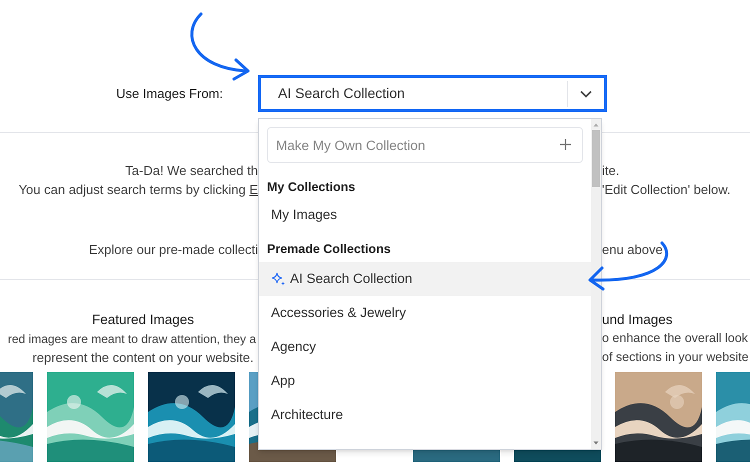 This screenshot has width=750, height=474. I want to click on explore-text: Explore our pre-made collecti, so click(173, 249).